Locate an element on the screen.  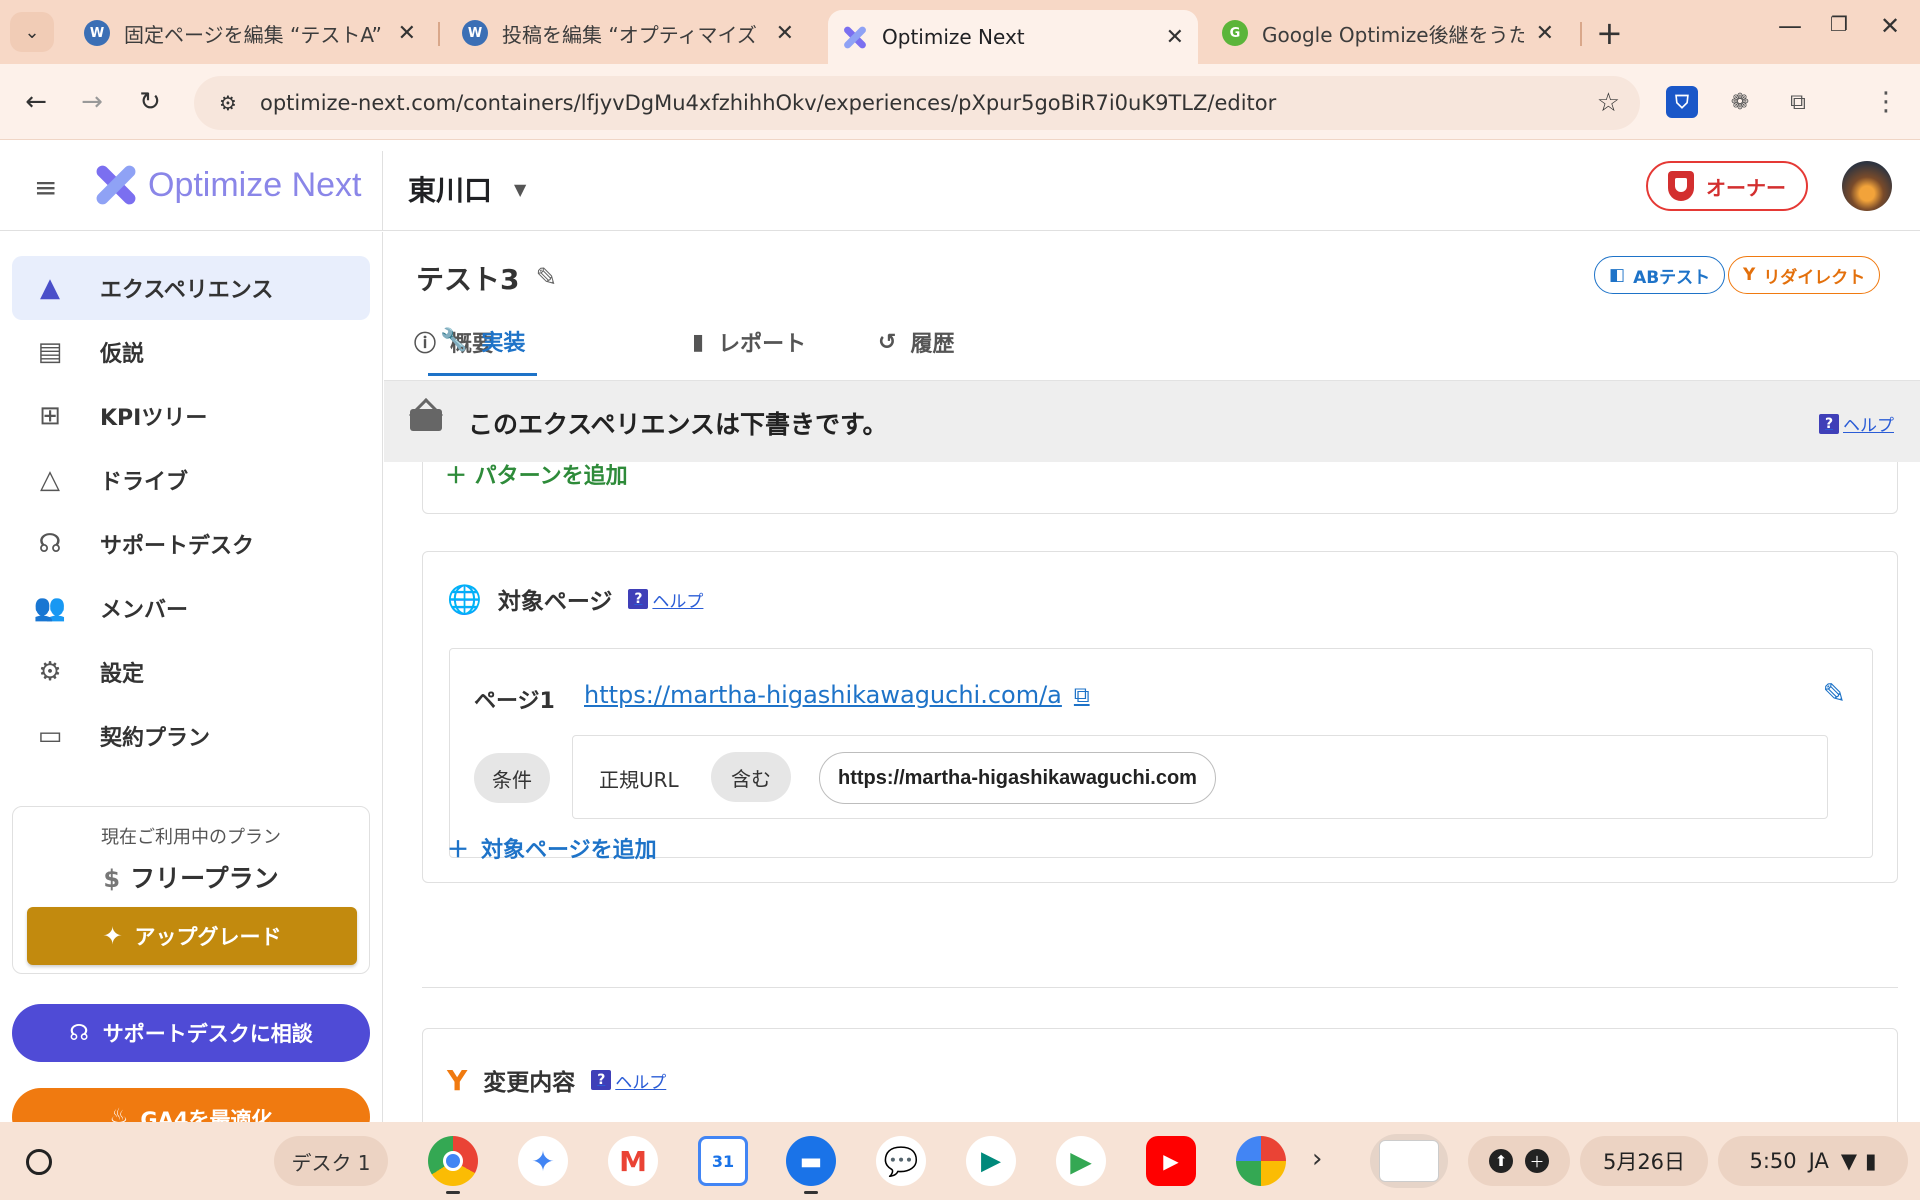
plan-caption: 現在ご利用中のプラン is located at coordinates (191, 837).